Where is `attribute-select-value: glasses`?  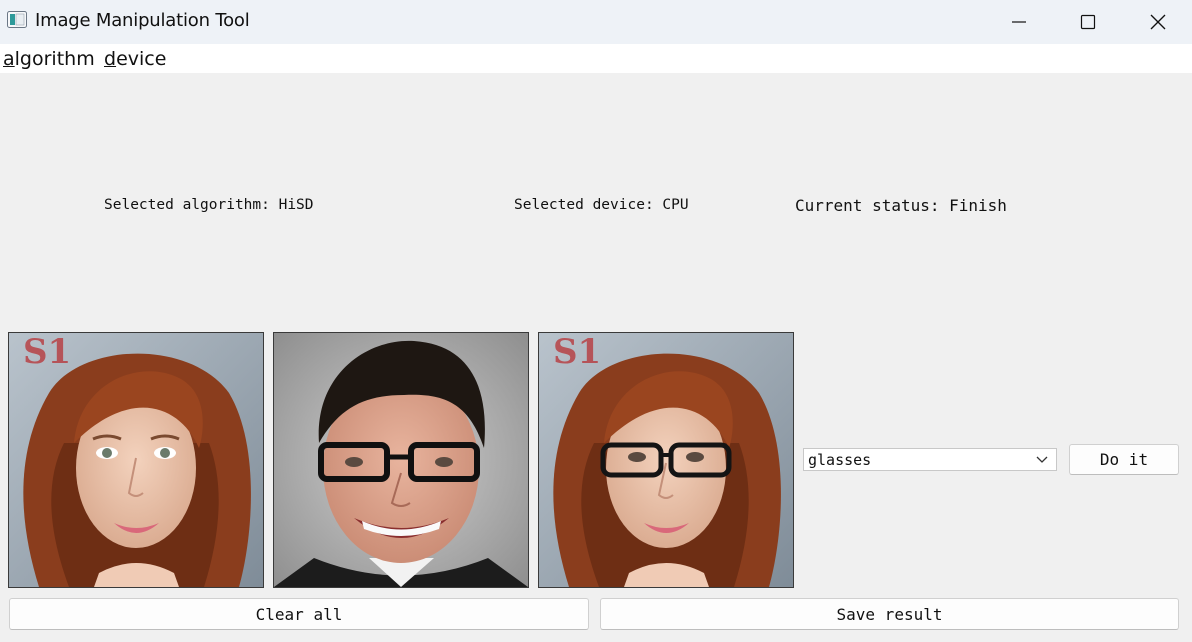
attribute-select-value: glasses is located at coordinates (840, 460).